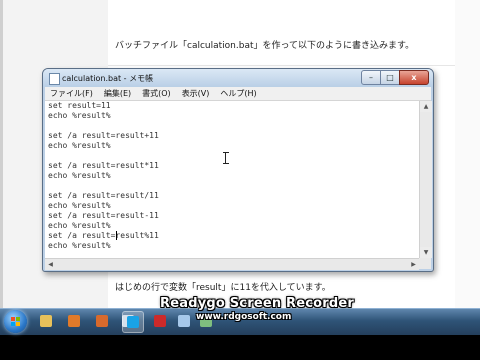 The image size is (480, 360). Describe the element at coordinates (426, 252) in the screenshot. I see `scroll-down-icon: ▼` at that location.